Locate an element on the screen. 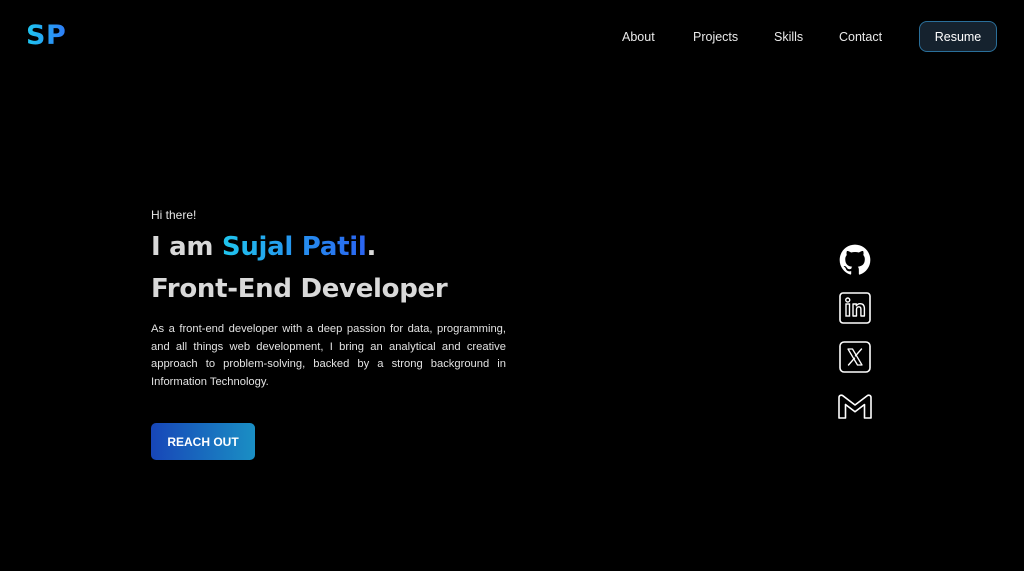  github-link is located at coordinates (855, 260).